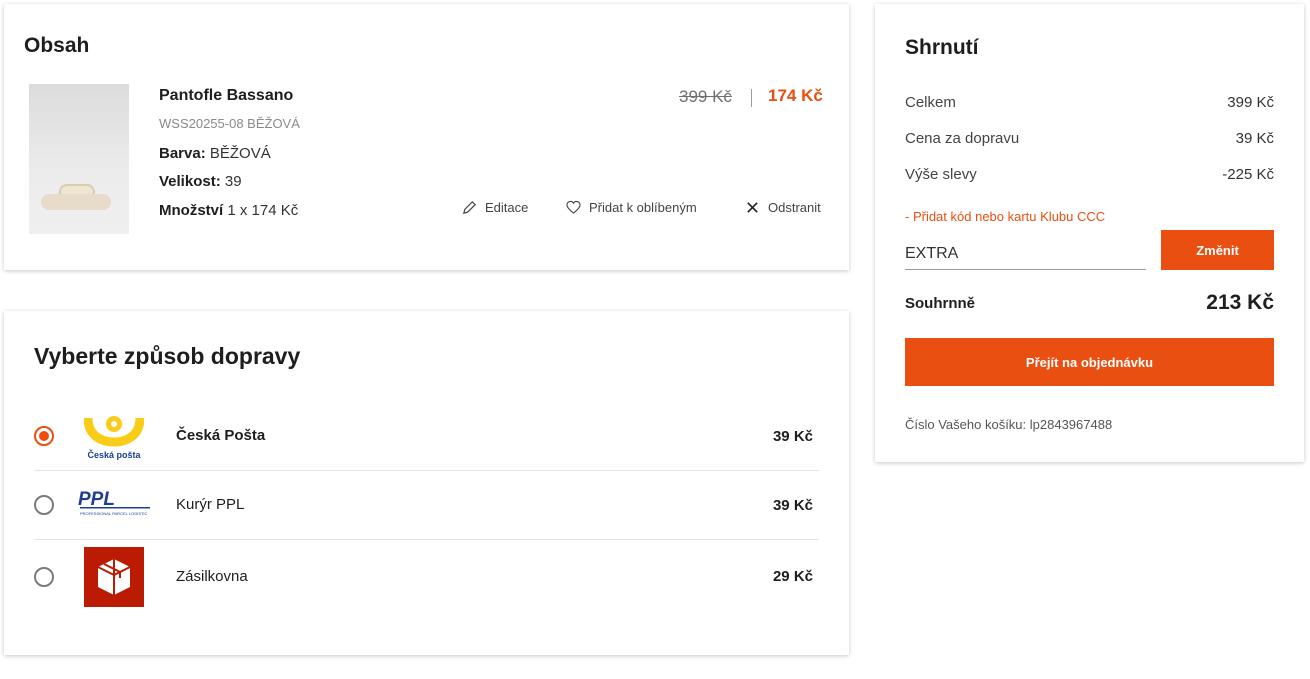 The image size is (1310, 679). I want to click on radio-ppl, so click(44, 505).